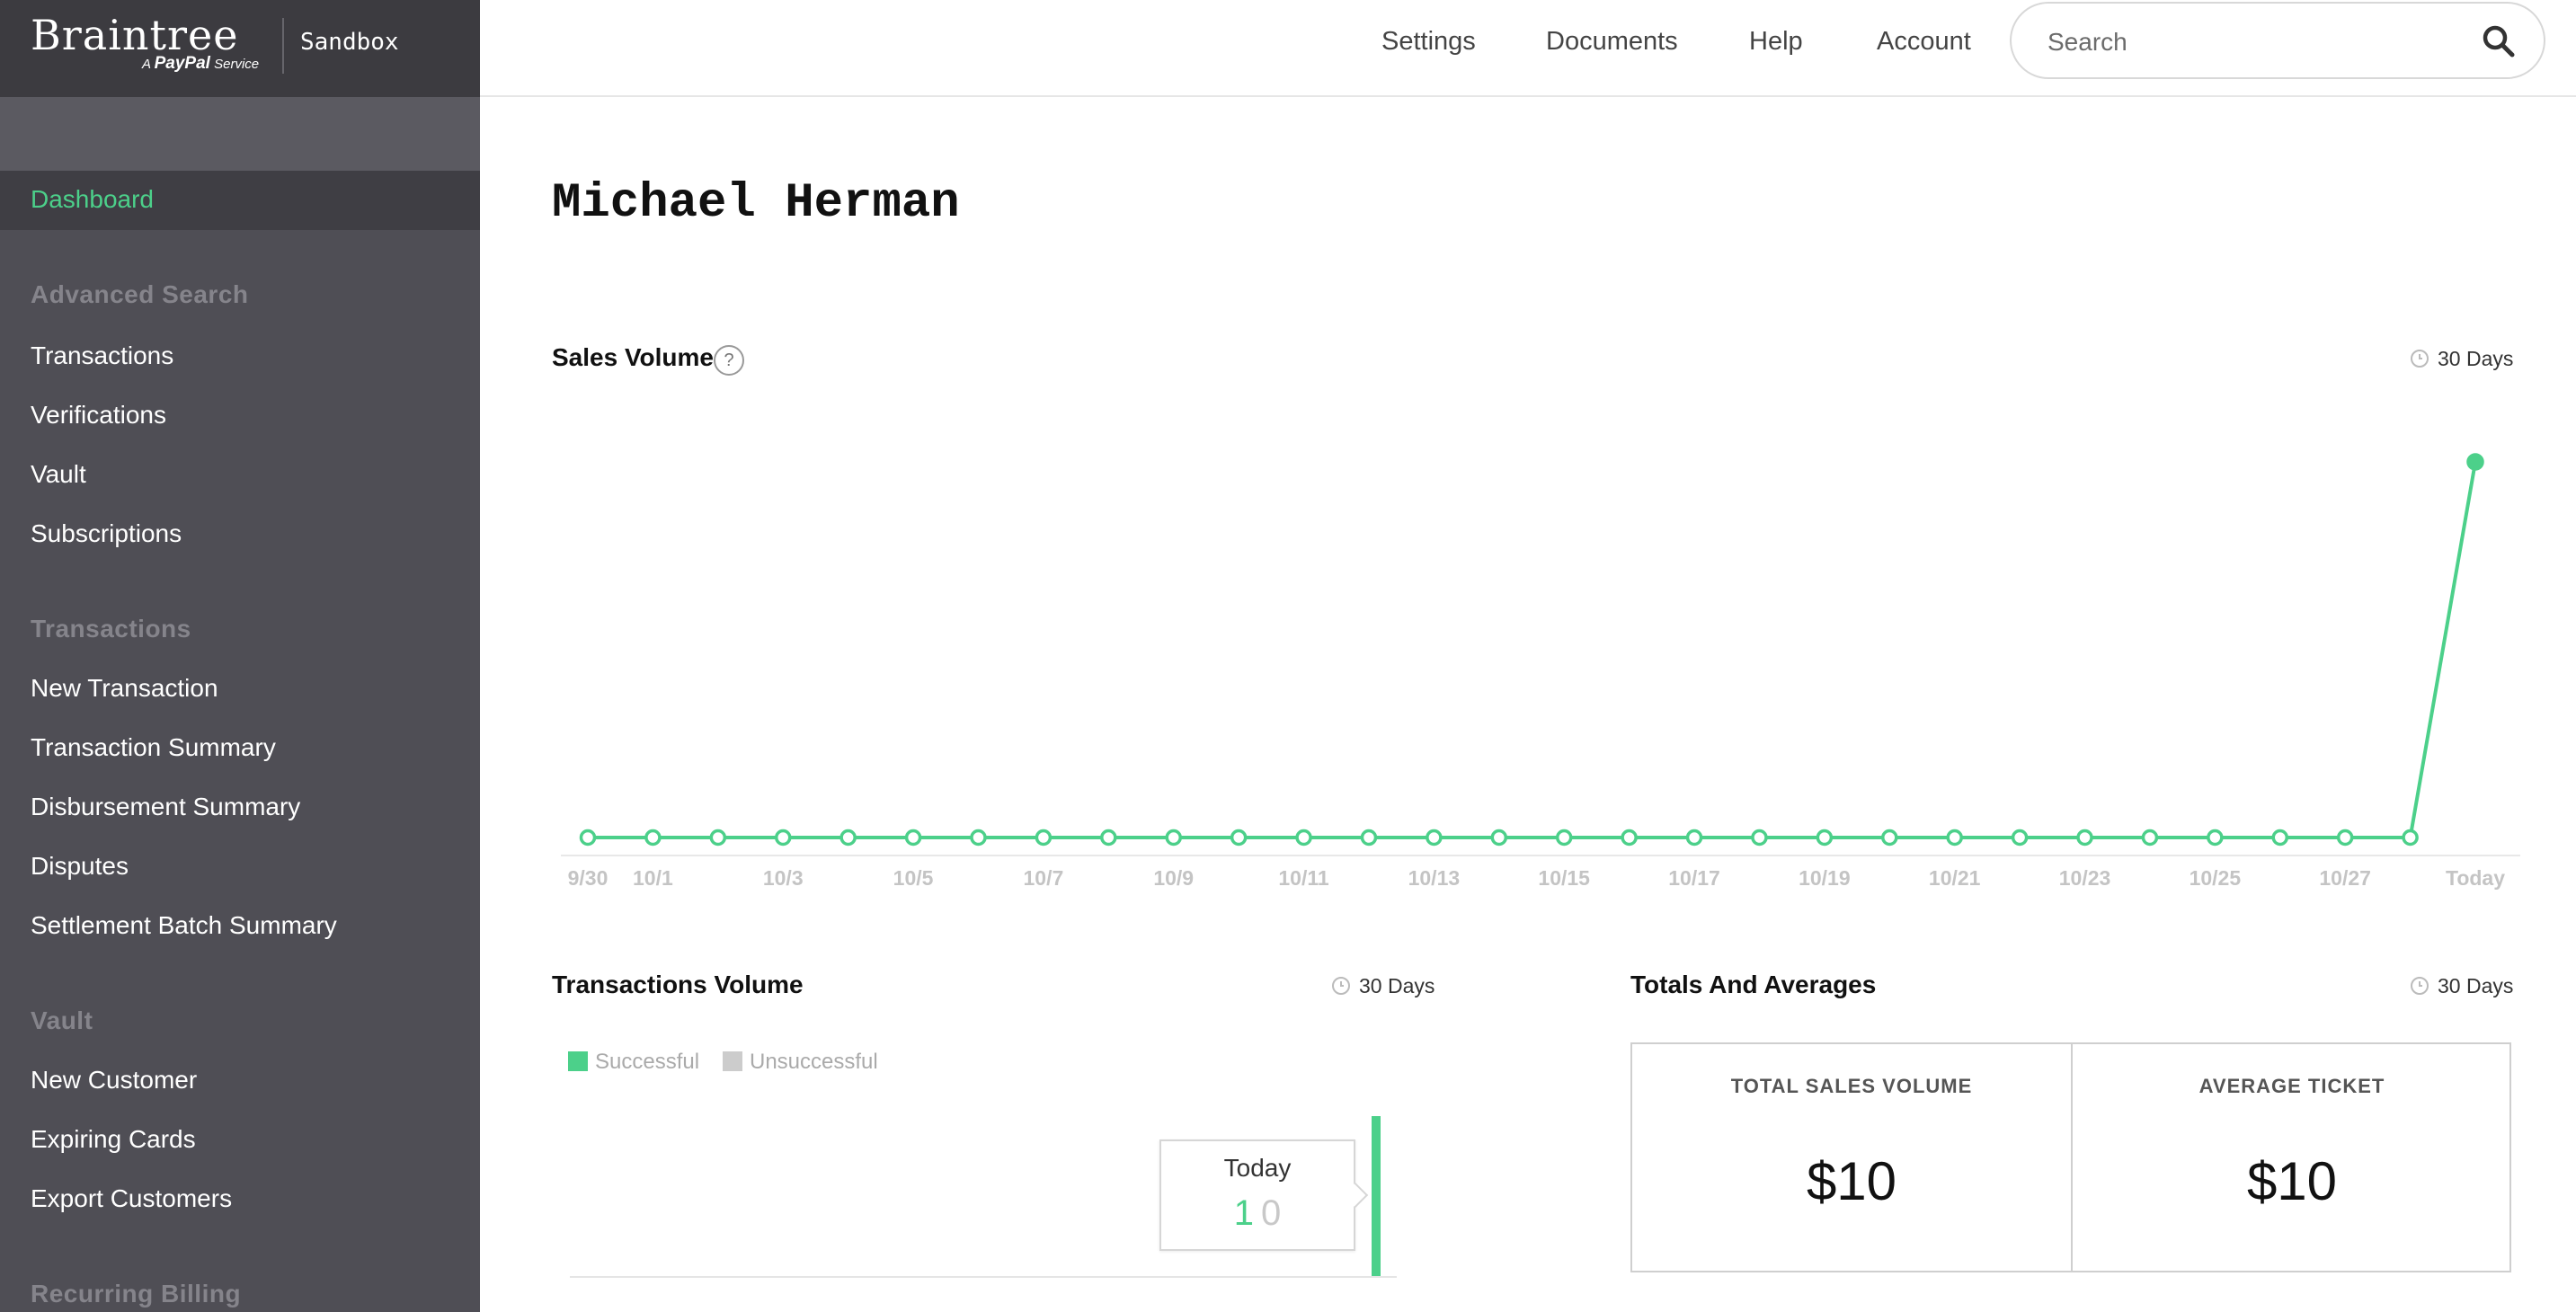  Describe the element at coordinates (146, 64) in the screenshot. I see `tagline-prefix: A` at that location.